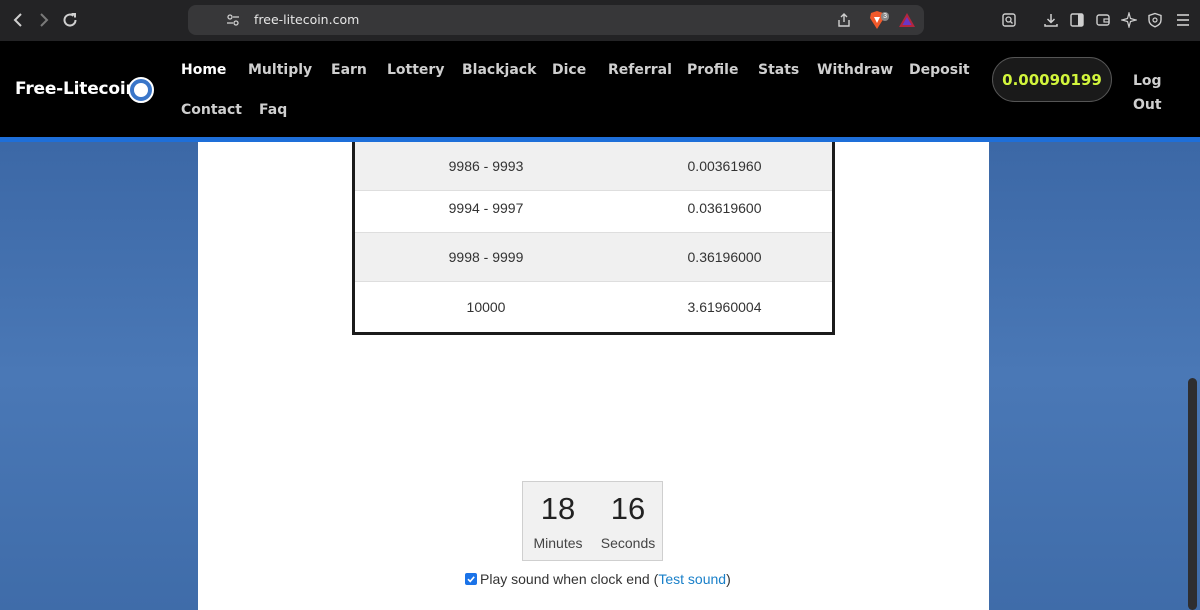 Image resolution: width=1200 pixels, height=610 pixels. Describe the element at coordinates (724, 257) in the screenshot. I see `prize-amount: 0.36196000` at that location.